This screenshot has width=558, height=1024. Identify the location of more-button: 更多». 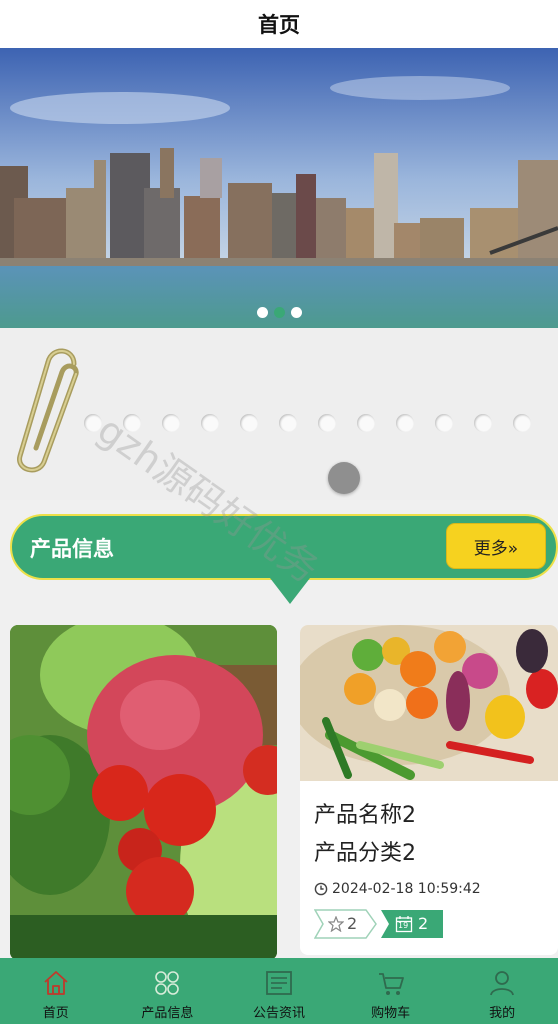
(496, 546).